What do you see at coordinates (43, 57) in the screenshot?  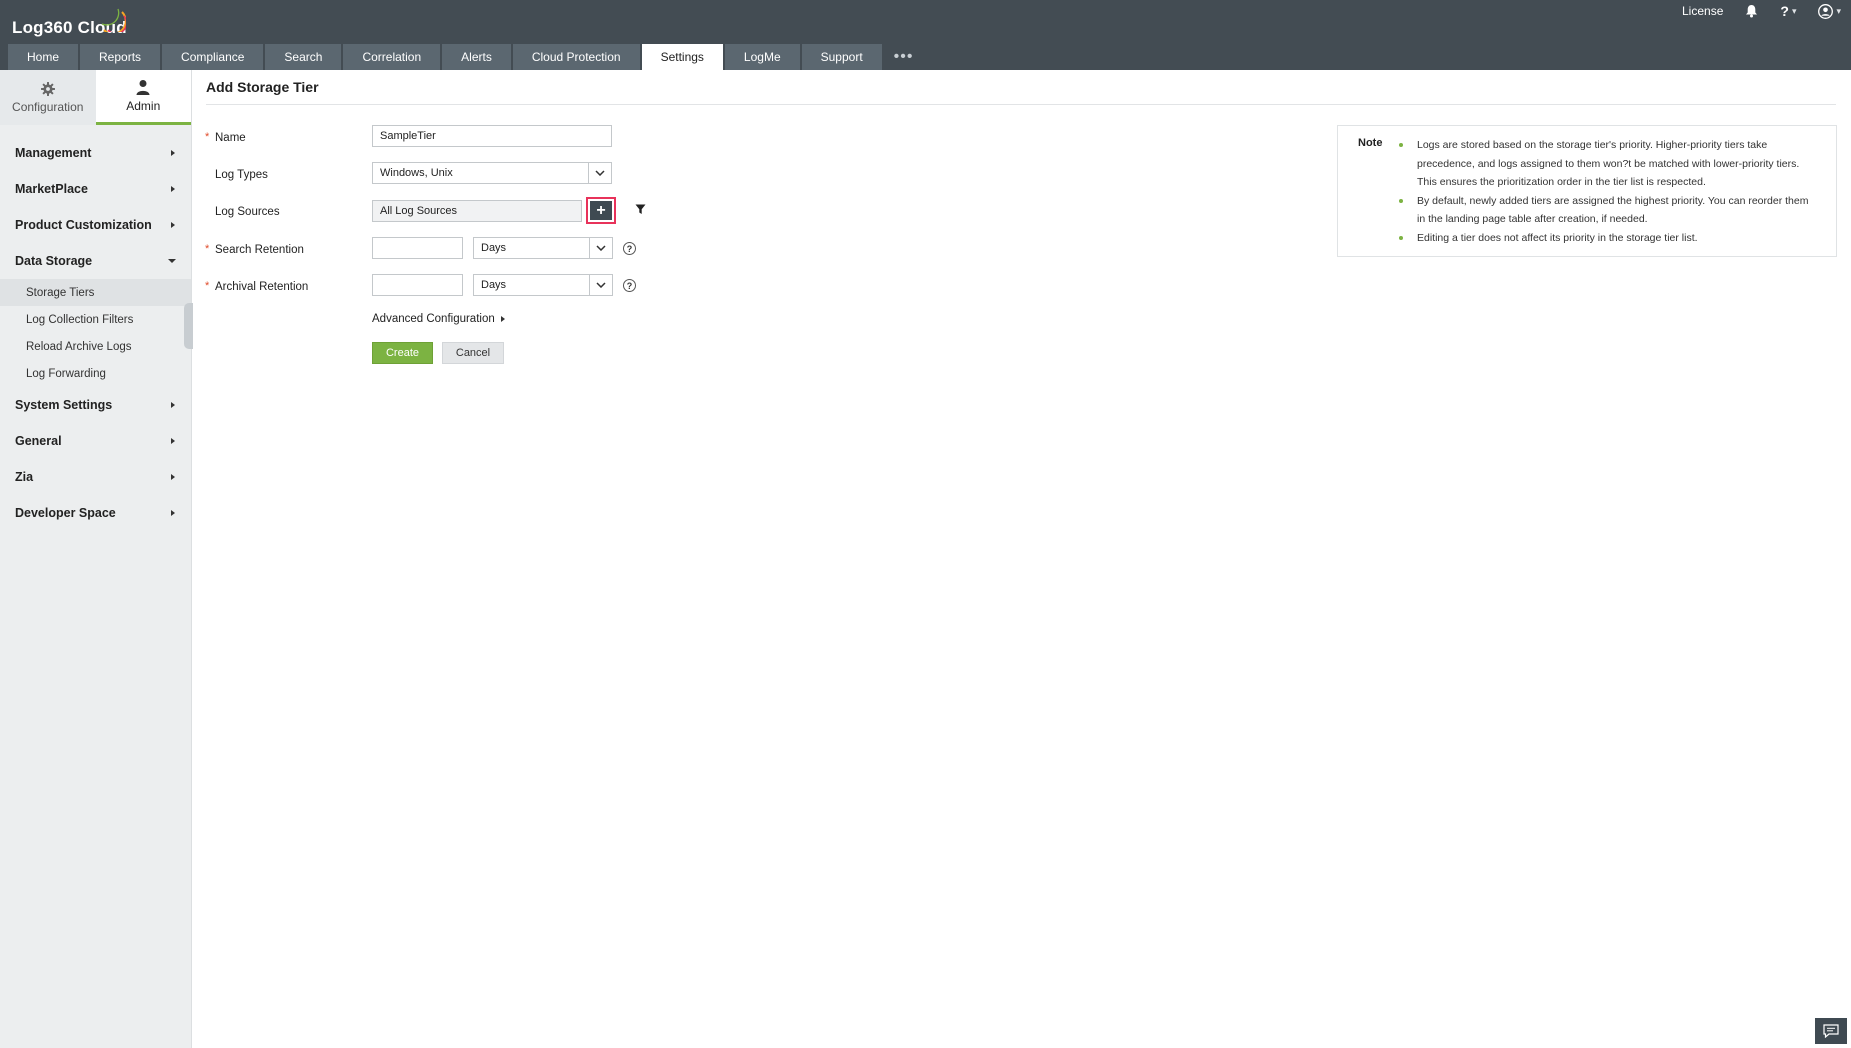 I see `nav-tab-home: Home` at bounding box center [43, 57].